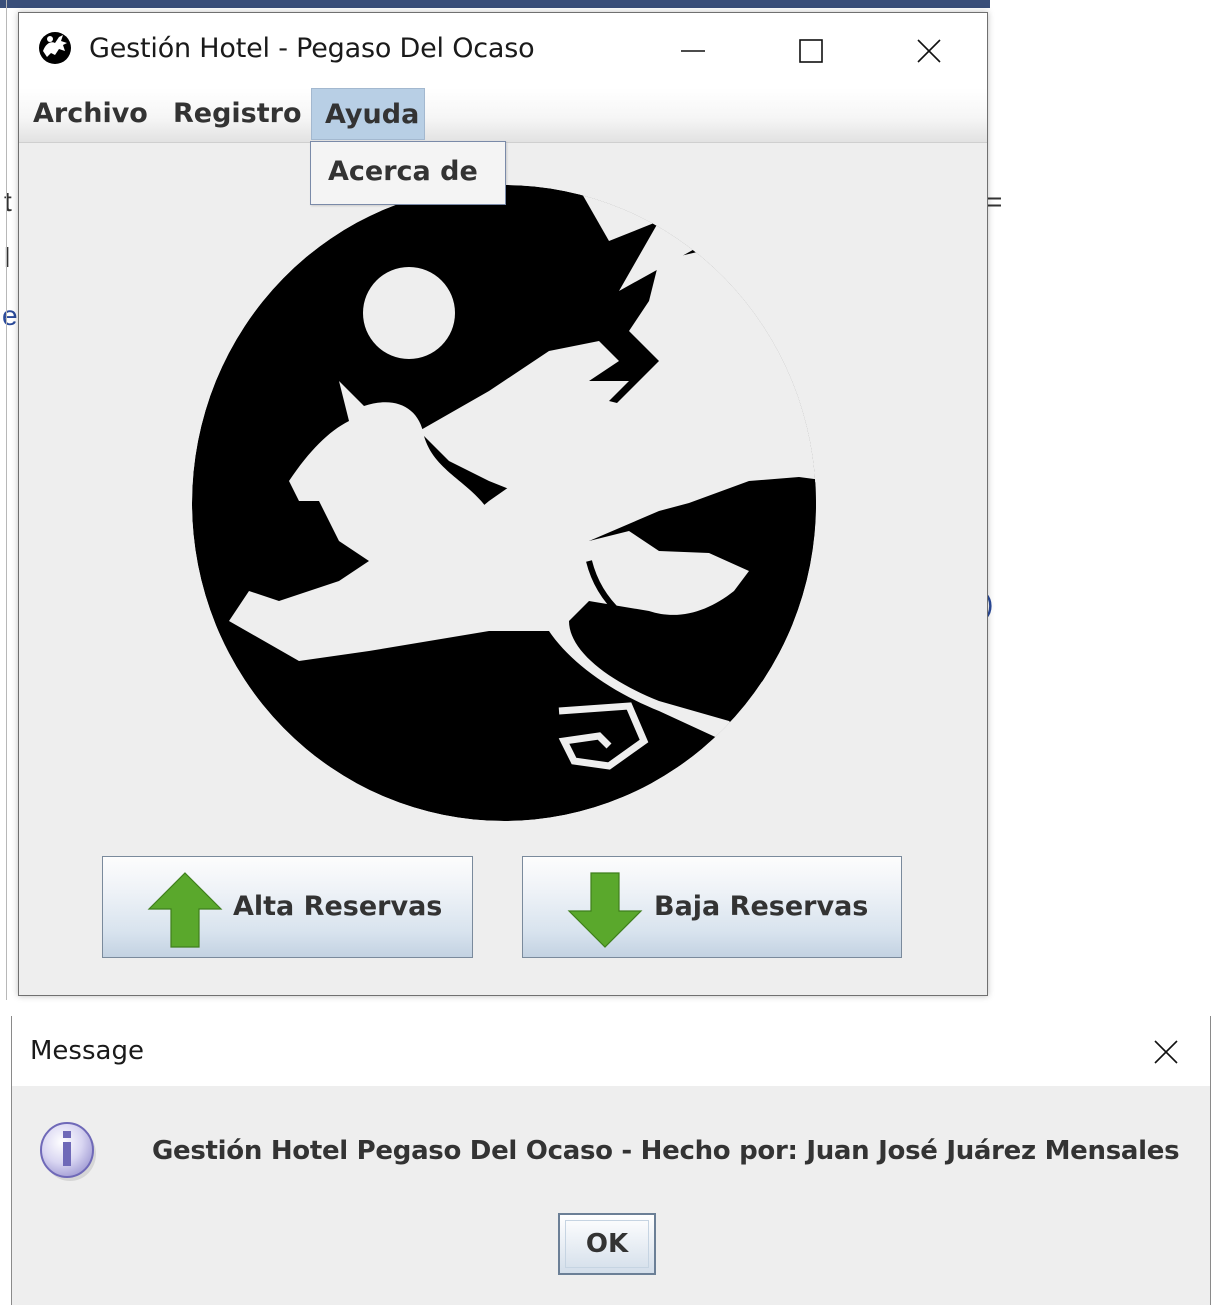 This screenshot has height=1305, width=1213. I want to click on window-titlebar: Gestión Hotel - Pegaso Del Ocaso, so click(503, 50).